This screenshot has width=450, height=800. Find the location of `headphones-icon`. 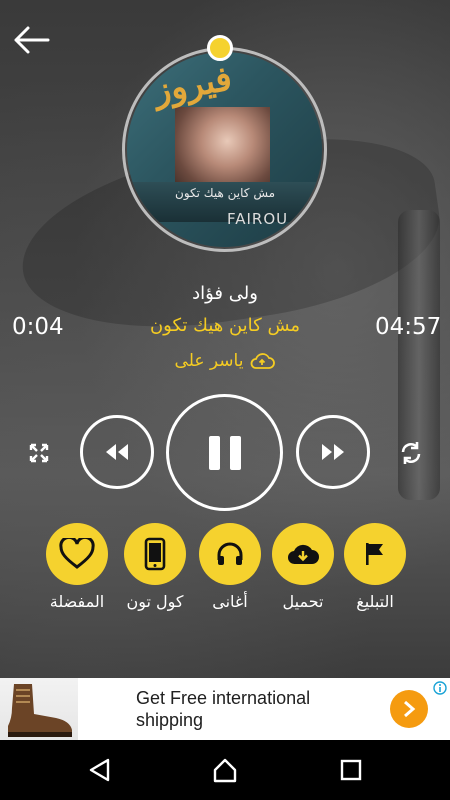

headphones-icon is located at coordinates (230, 553).